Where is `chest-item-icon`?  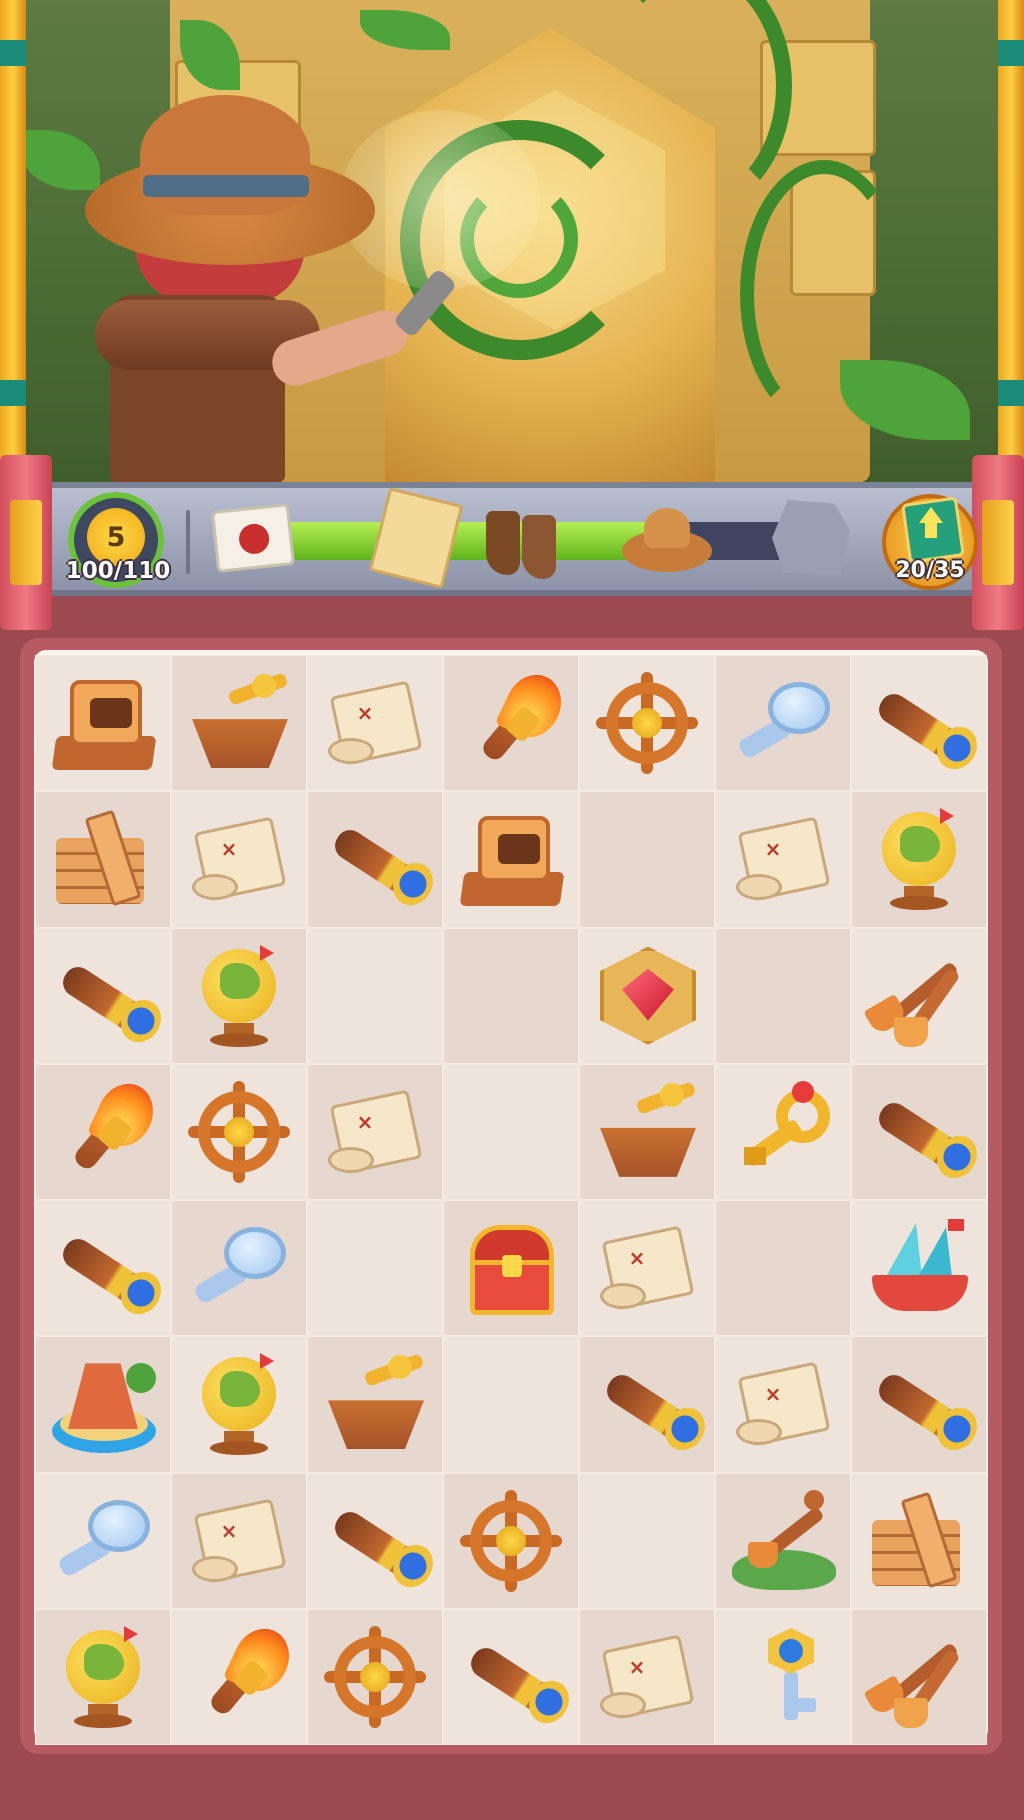 chest-item-icon is located at coordinates (511, 1268).